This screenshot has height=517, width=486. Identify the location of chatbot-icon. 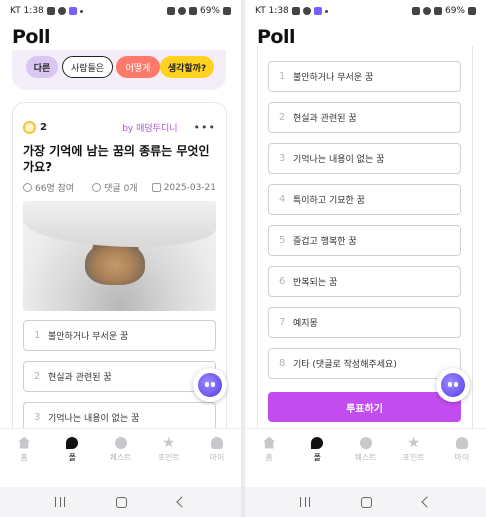
(453, 385).